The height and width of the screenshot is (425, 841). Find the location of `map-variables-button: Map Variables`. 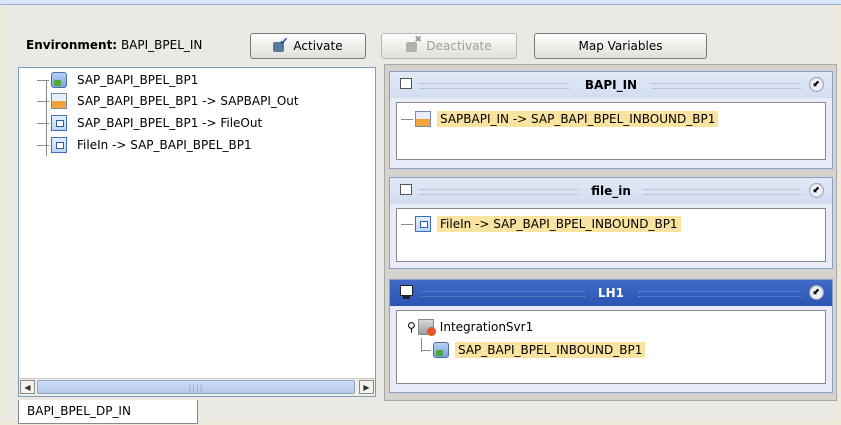

map-variables-button: Map Variables is located at coordinates (620, 46).